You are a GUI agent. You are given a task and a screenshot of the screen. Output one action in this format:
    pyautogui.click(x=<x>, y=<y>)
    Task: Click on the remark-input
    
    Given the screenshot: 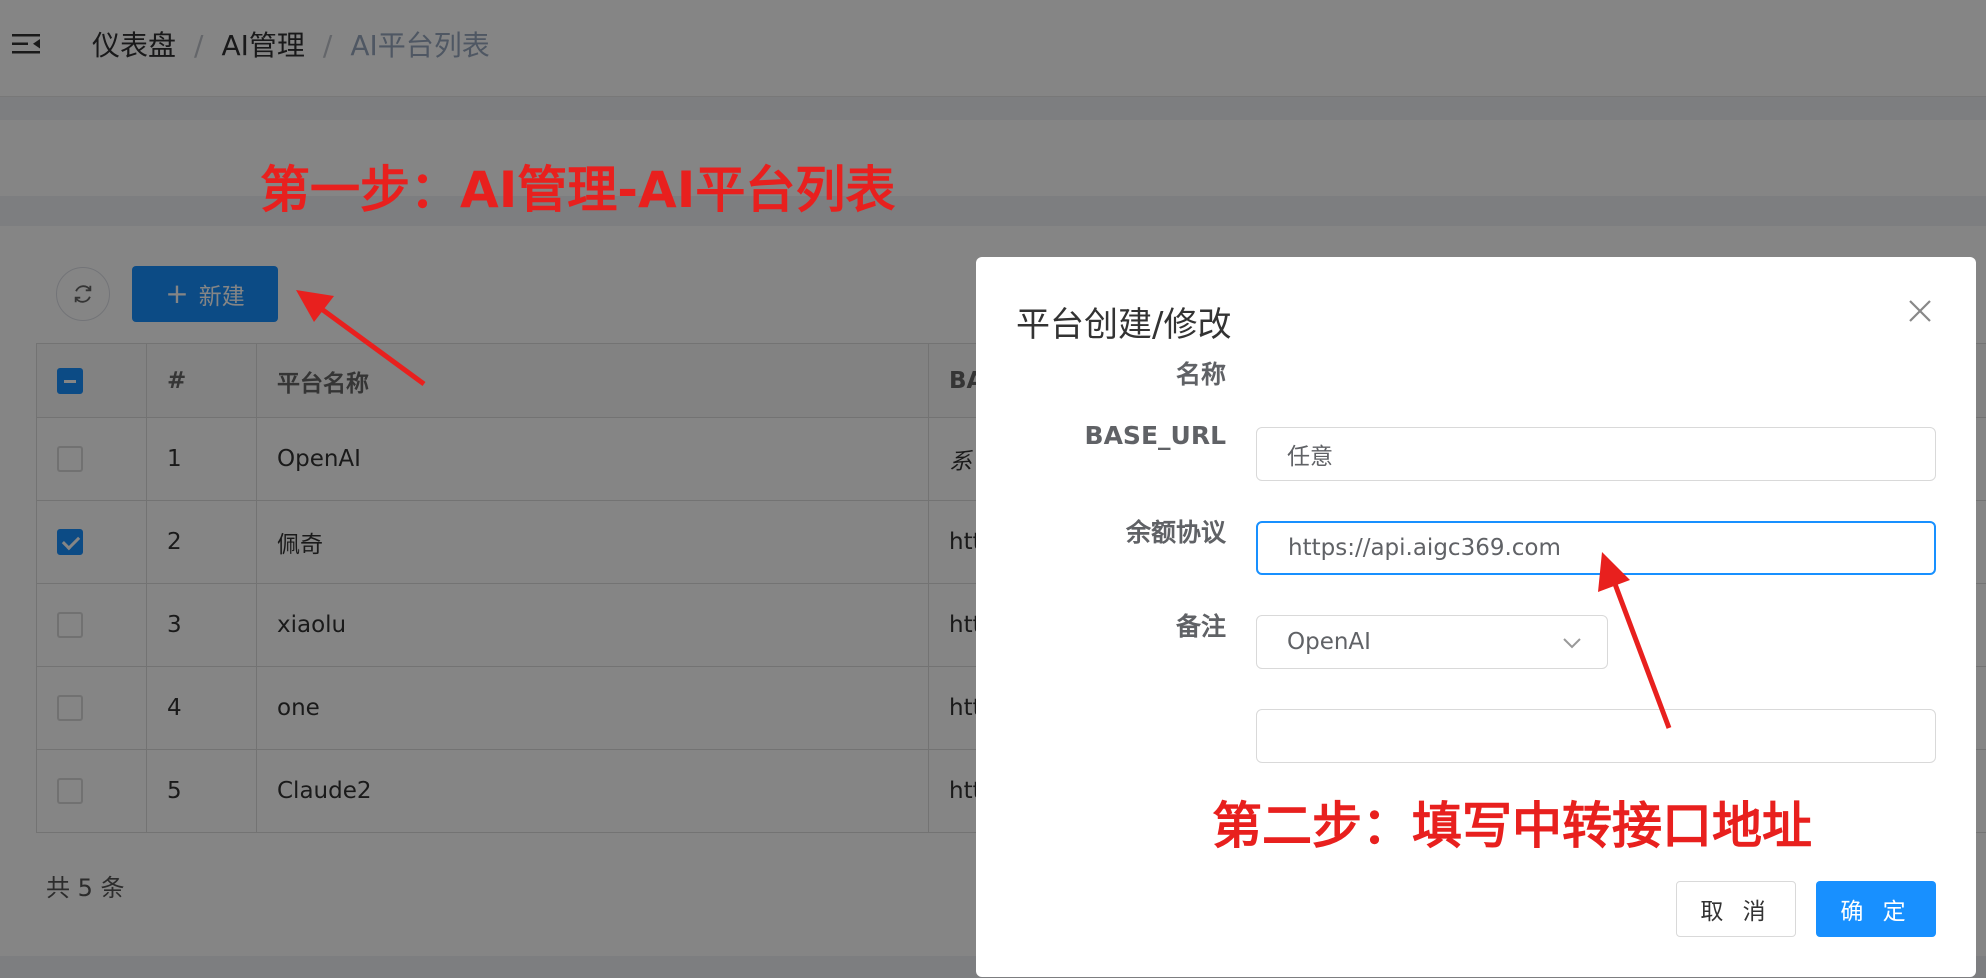 What is the action you would take?
    pyautogui.click(x=1596, y=736)
    